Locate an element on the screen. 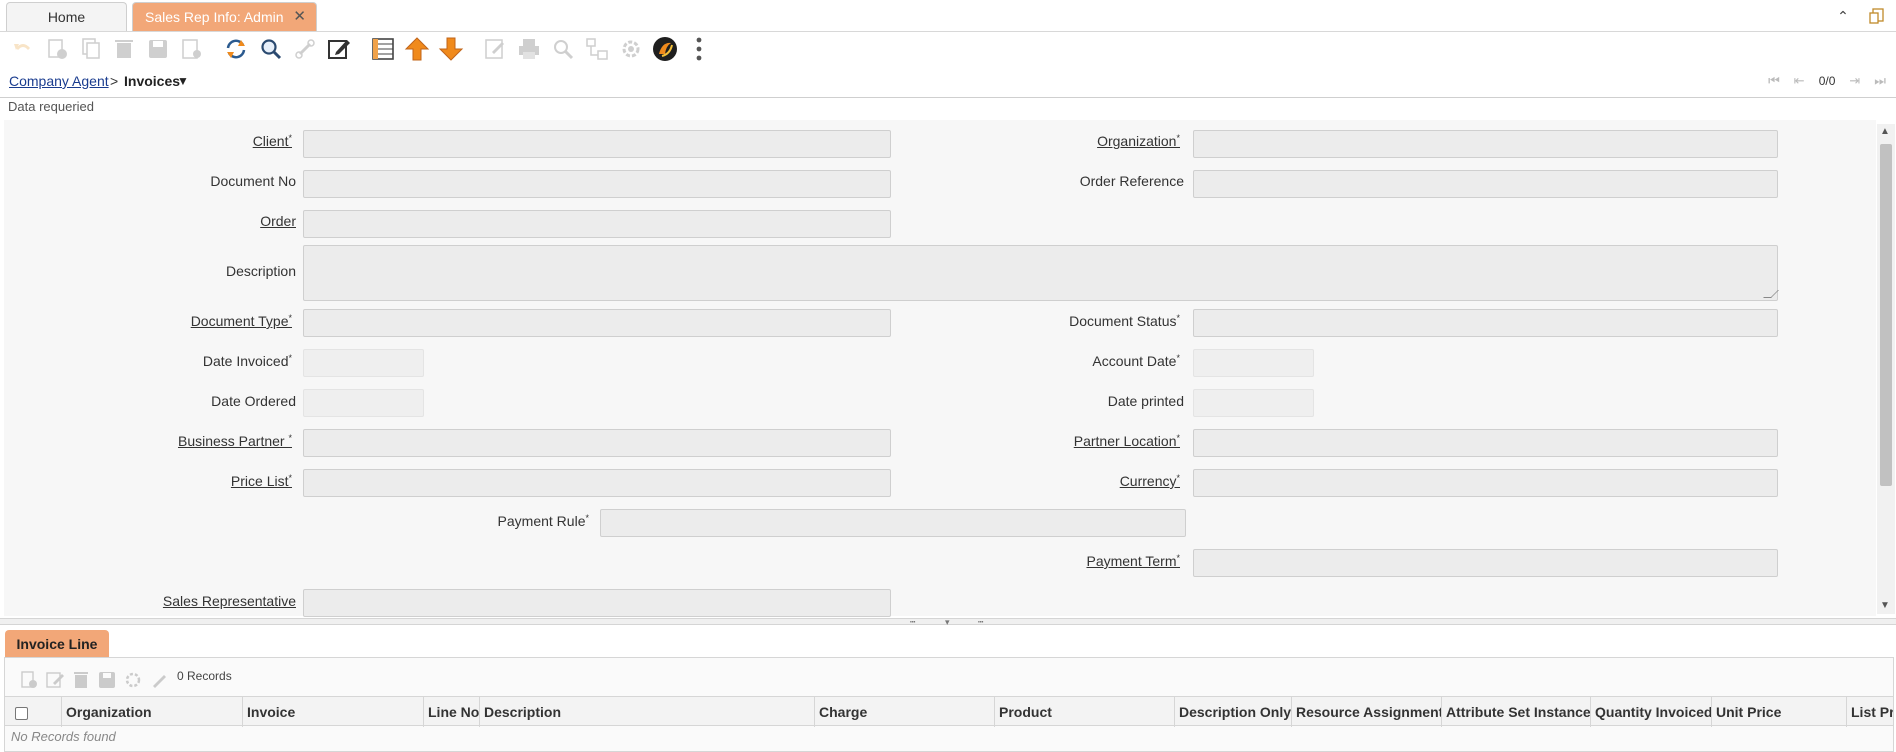 The image size is (1896, 752). zoom-across-icon is located at coordinates (563, 49).